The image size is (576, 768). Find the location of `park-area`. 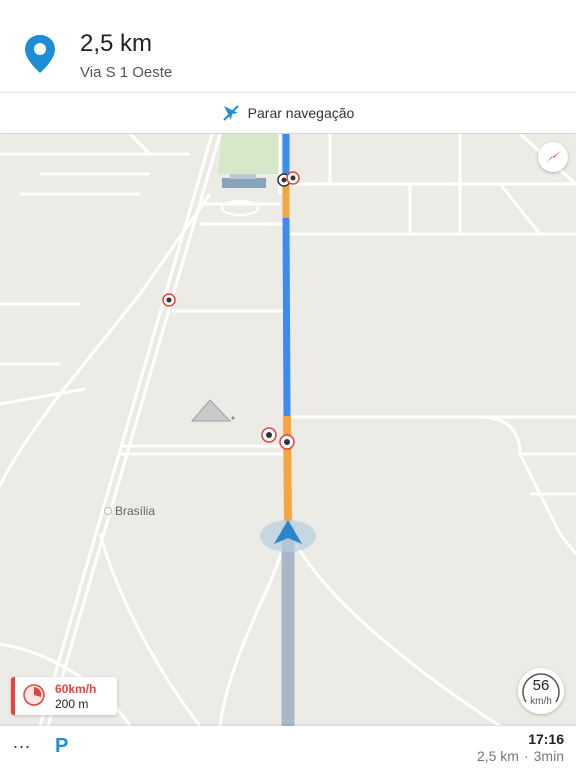

park-area is located at coordinates (250, 154).